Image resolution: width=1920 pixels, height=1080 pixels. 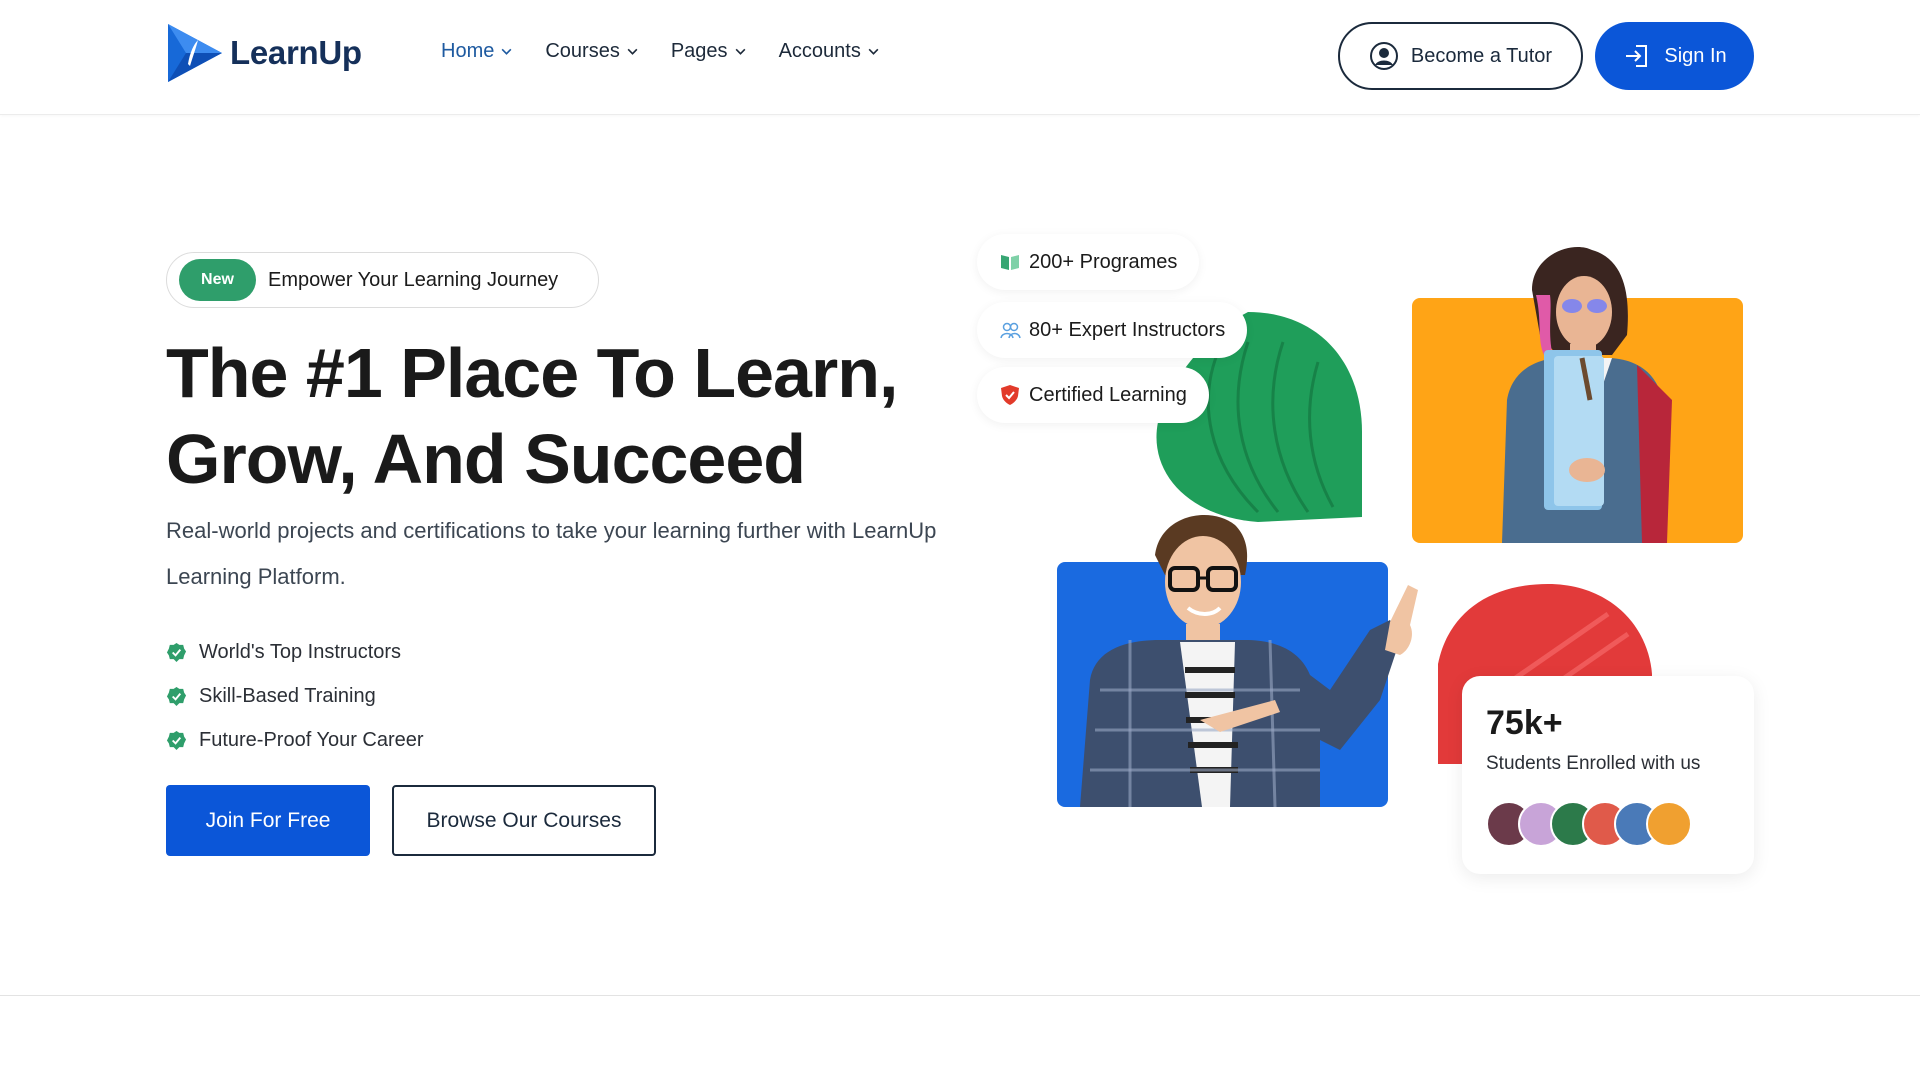 What do you see at coordinates (532, 373) in the screenshot?
I see `hero-title-line-1: The #1 Place To Learn,` at bounding box center [532, 373].